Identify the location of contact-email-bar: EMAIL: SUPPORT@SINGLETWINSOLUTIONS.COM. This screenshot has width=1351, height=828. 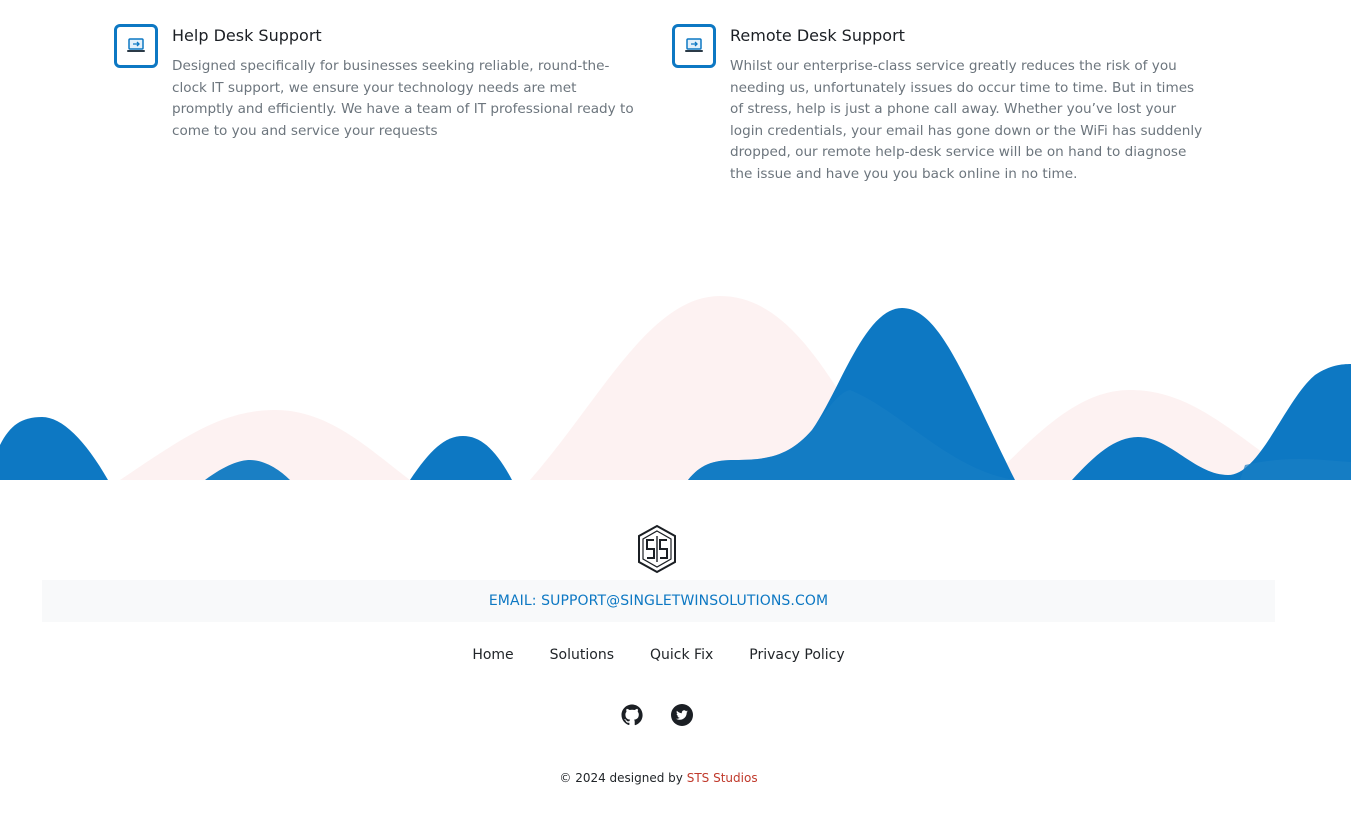
(658, 601).